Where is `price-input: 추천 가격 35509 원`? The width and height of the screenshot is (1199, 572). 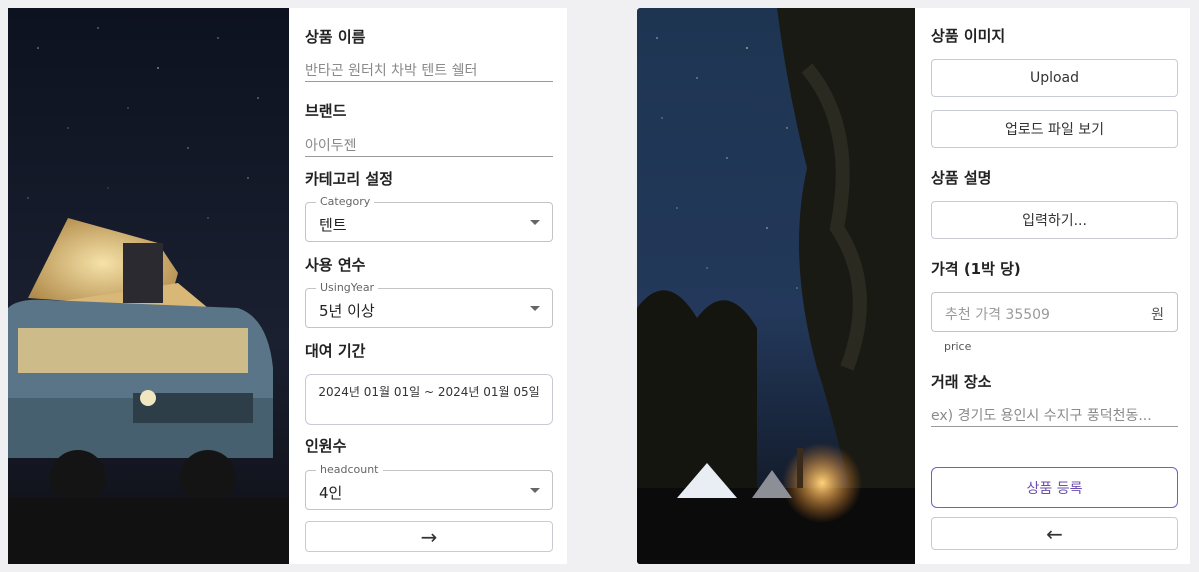 price-input: 추천 가격 35509 원 is located at coordinates (1054, 312).